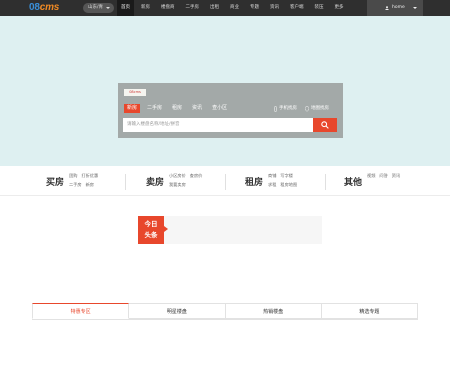 The height and width of the screenshot is (368, 450). What do you see at coordinates (254, 181) in the screenshot?
I see `category-title-rent: 租房` at bounding box center [254, 181].